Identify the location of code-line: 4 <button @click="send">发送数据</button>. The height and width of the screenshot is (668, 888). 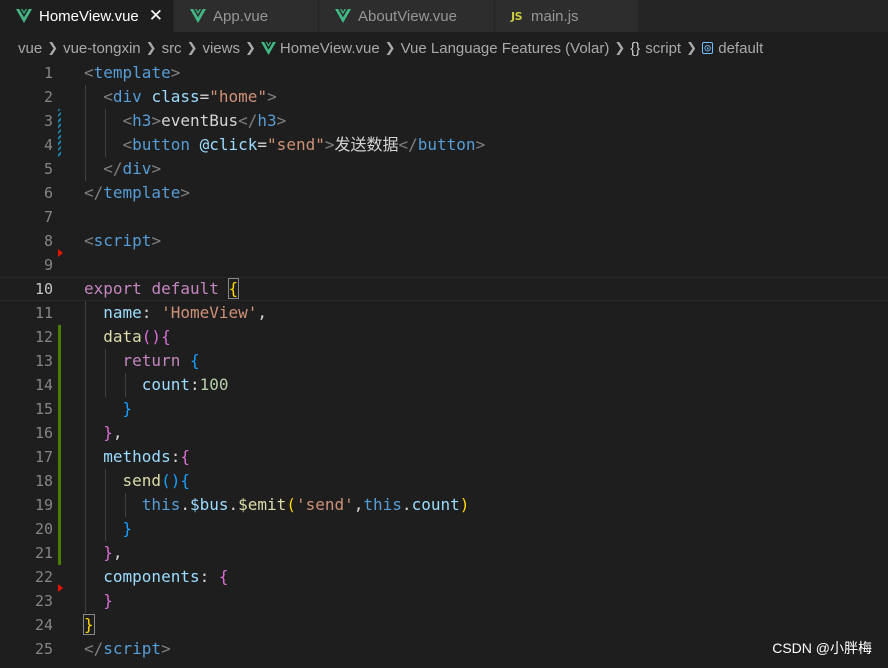
(444, 145).